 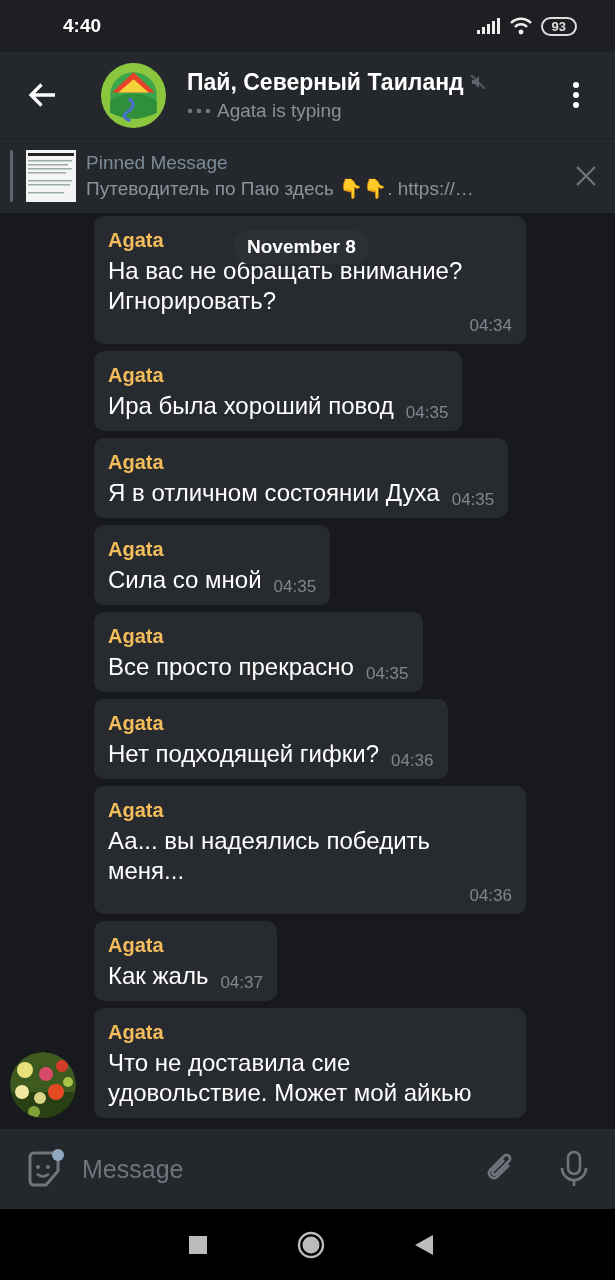 I want to click on microphone-icon, so click(x=574, y=1169).